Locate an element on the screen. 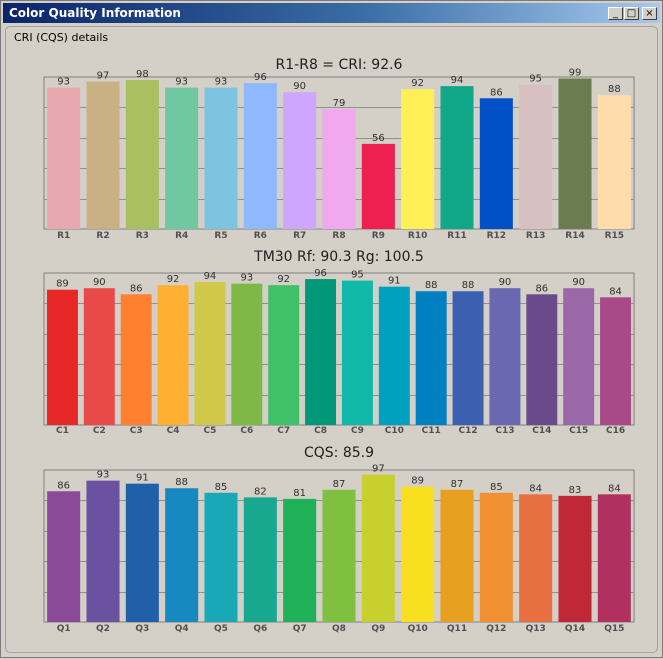  bar-q4 is located at coordinates (182, 555).